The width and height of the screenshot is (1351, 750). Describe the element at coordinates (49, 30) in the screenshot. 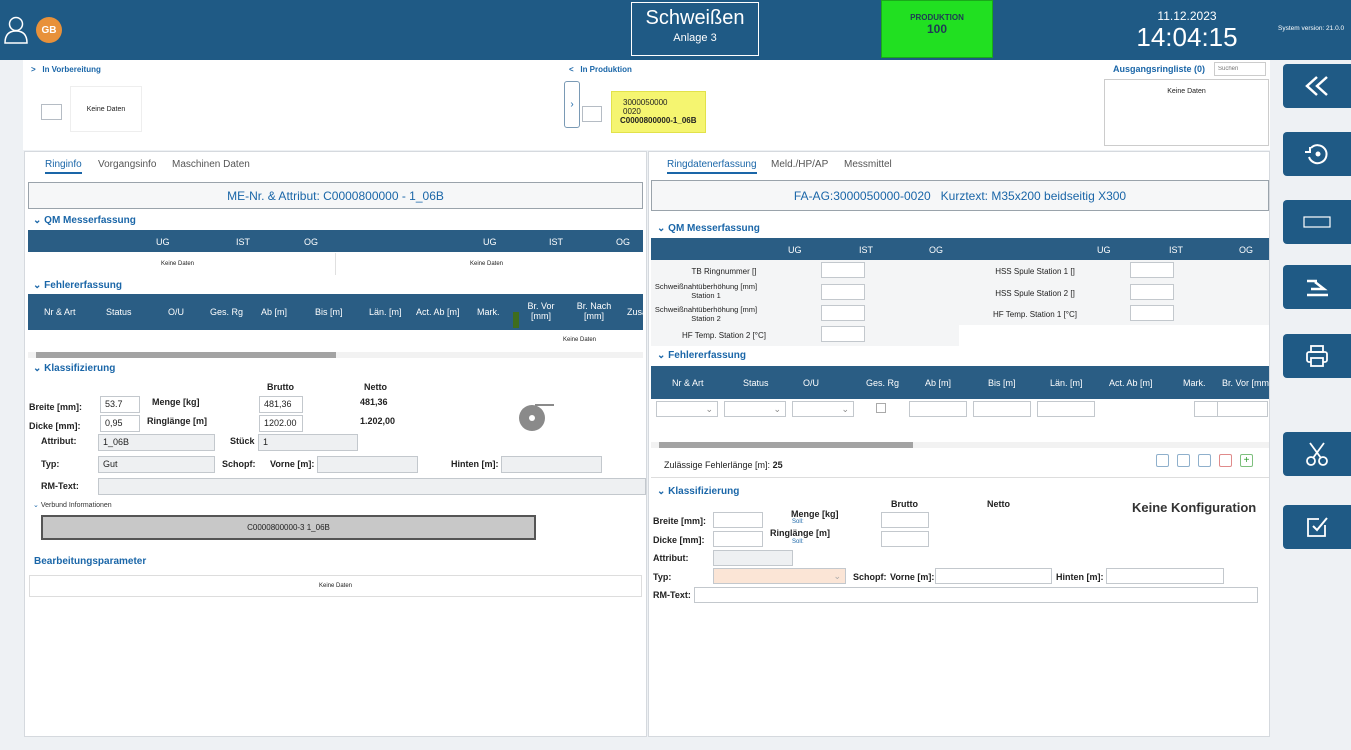

I see `avatar: GB` at that location.